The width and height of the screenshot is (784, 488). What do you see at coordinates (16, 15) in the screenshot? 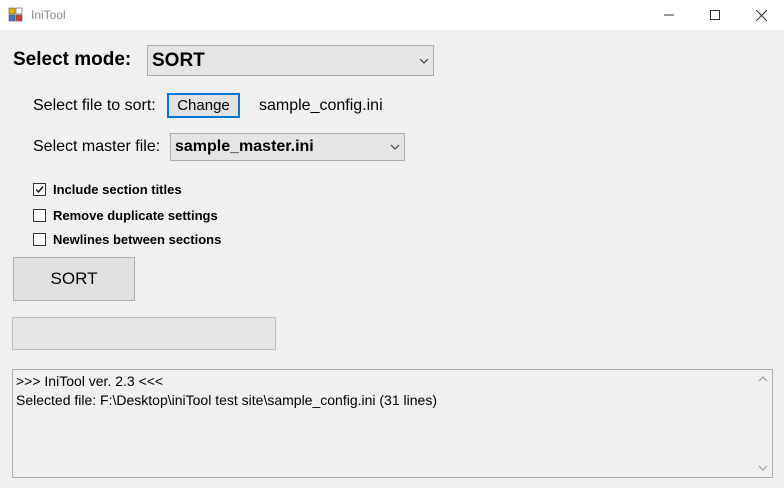
I see `app-icon` at bounding box center [16, 15].